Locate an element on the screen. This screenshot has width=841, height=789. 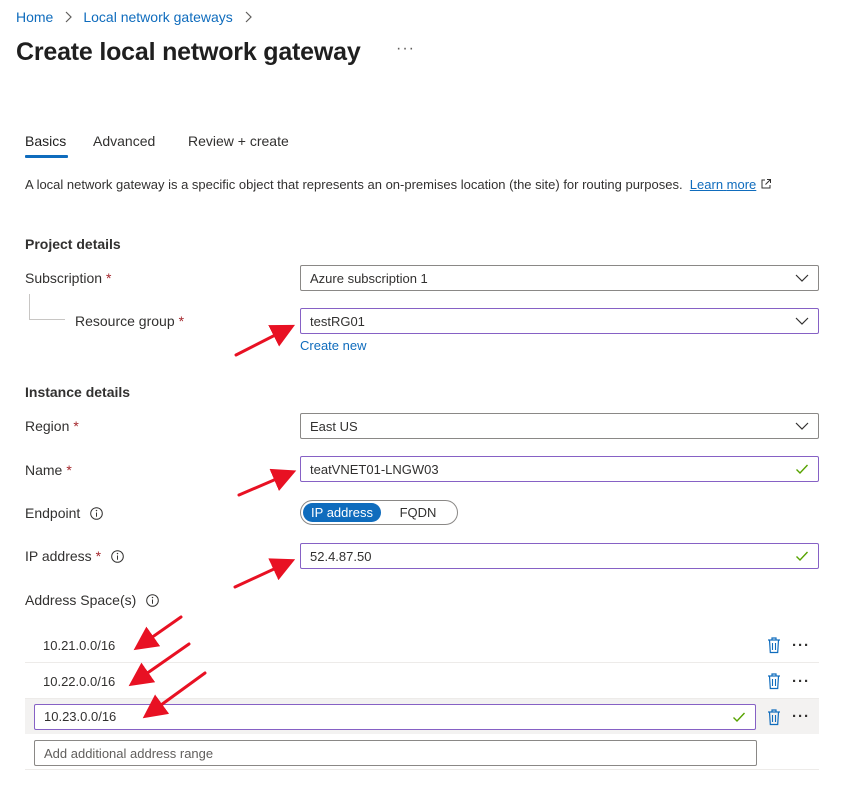
subscription-value: Azure subscription 1 is located at coordinates (369, 278).